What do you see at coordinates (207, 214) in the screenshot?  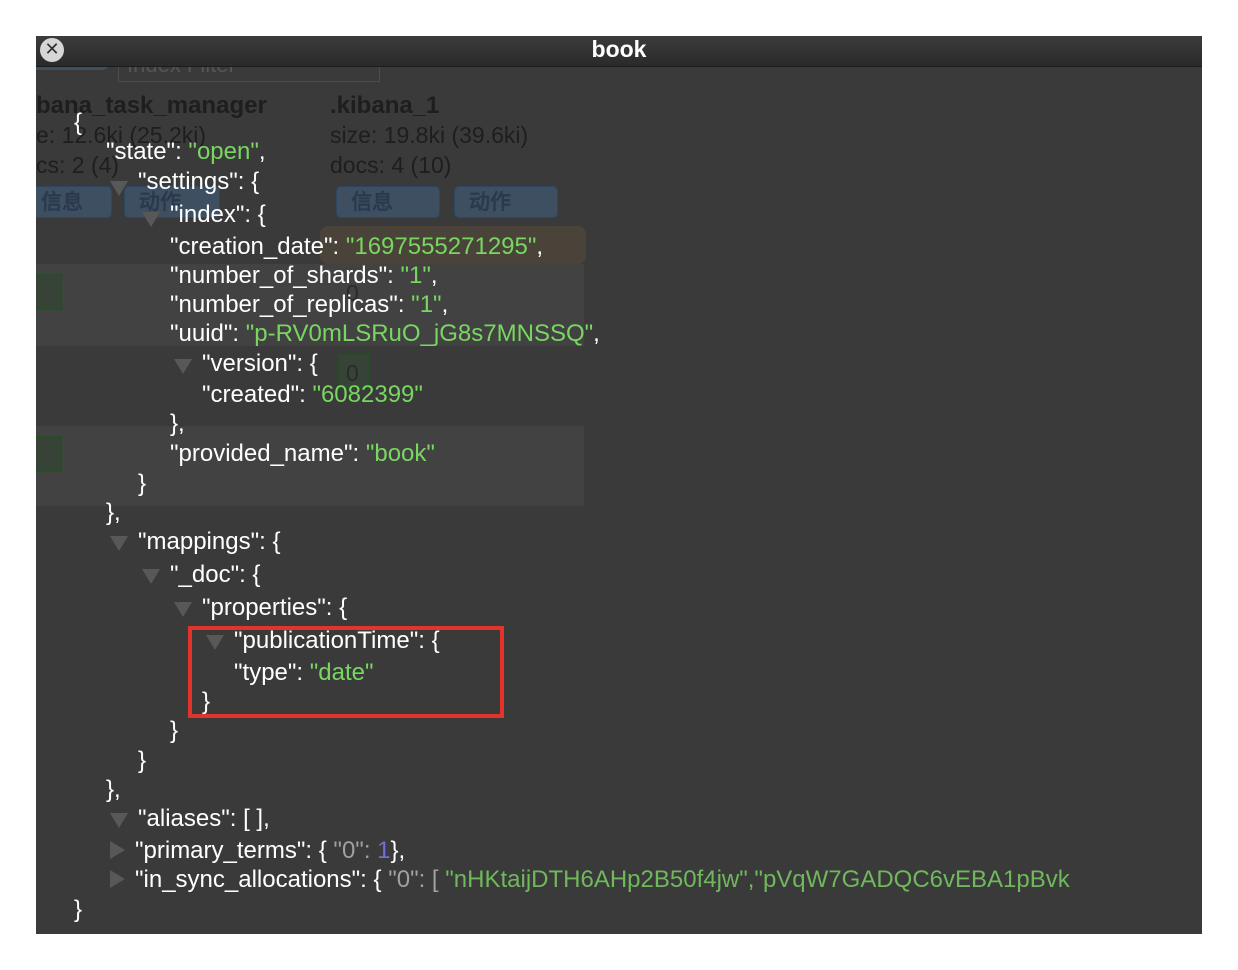 I see `json-key: "index"` at bounding box center [207, 214].